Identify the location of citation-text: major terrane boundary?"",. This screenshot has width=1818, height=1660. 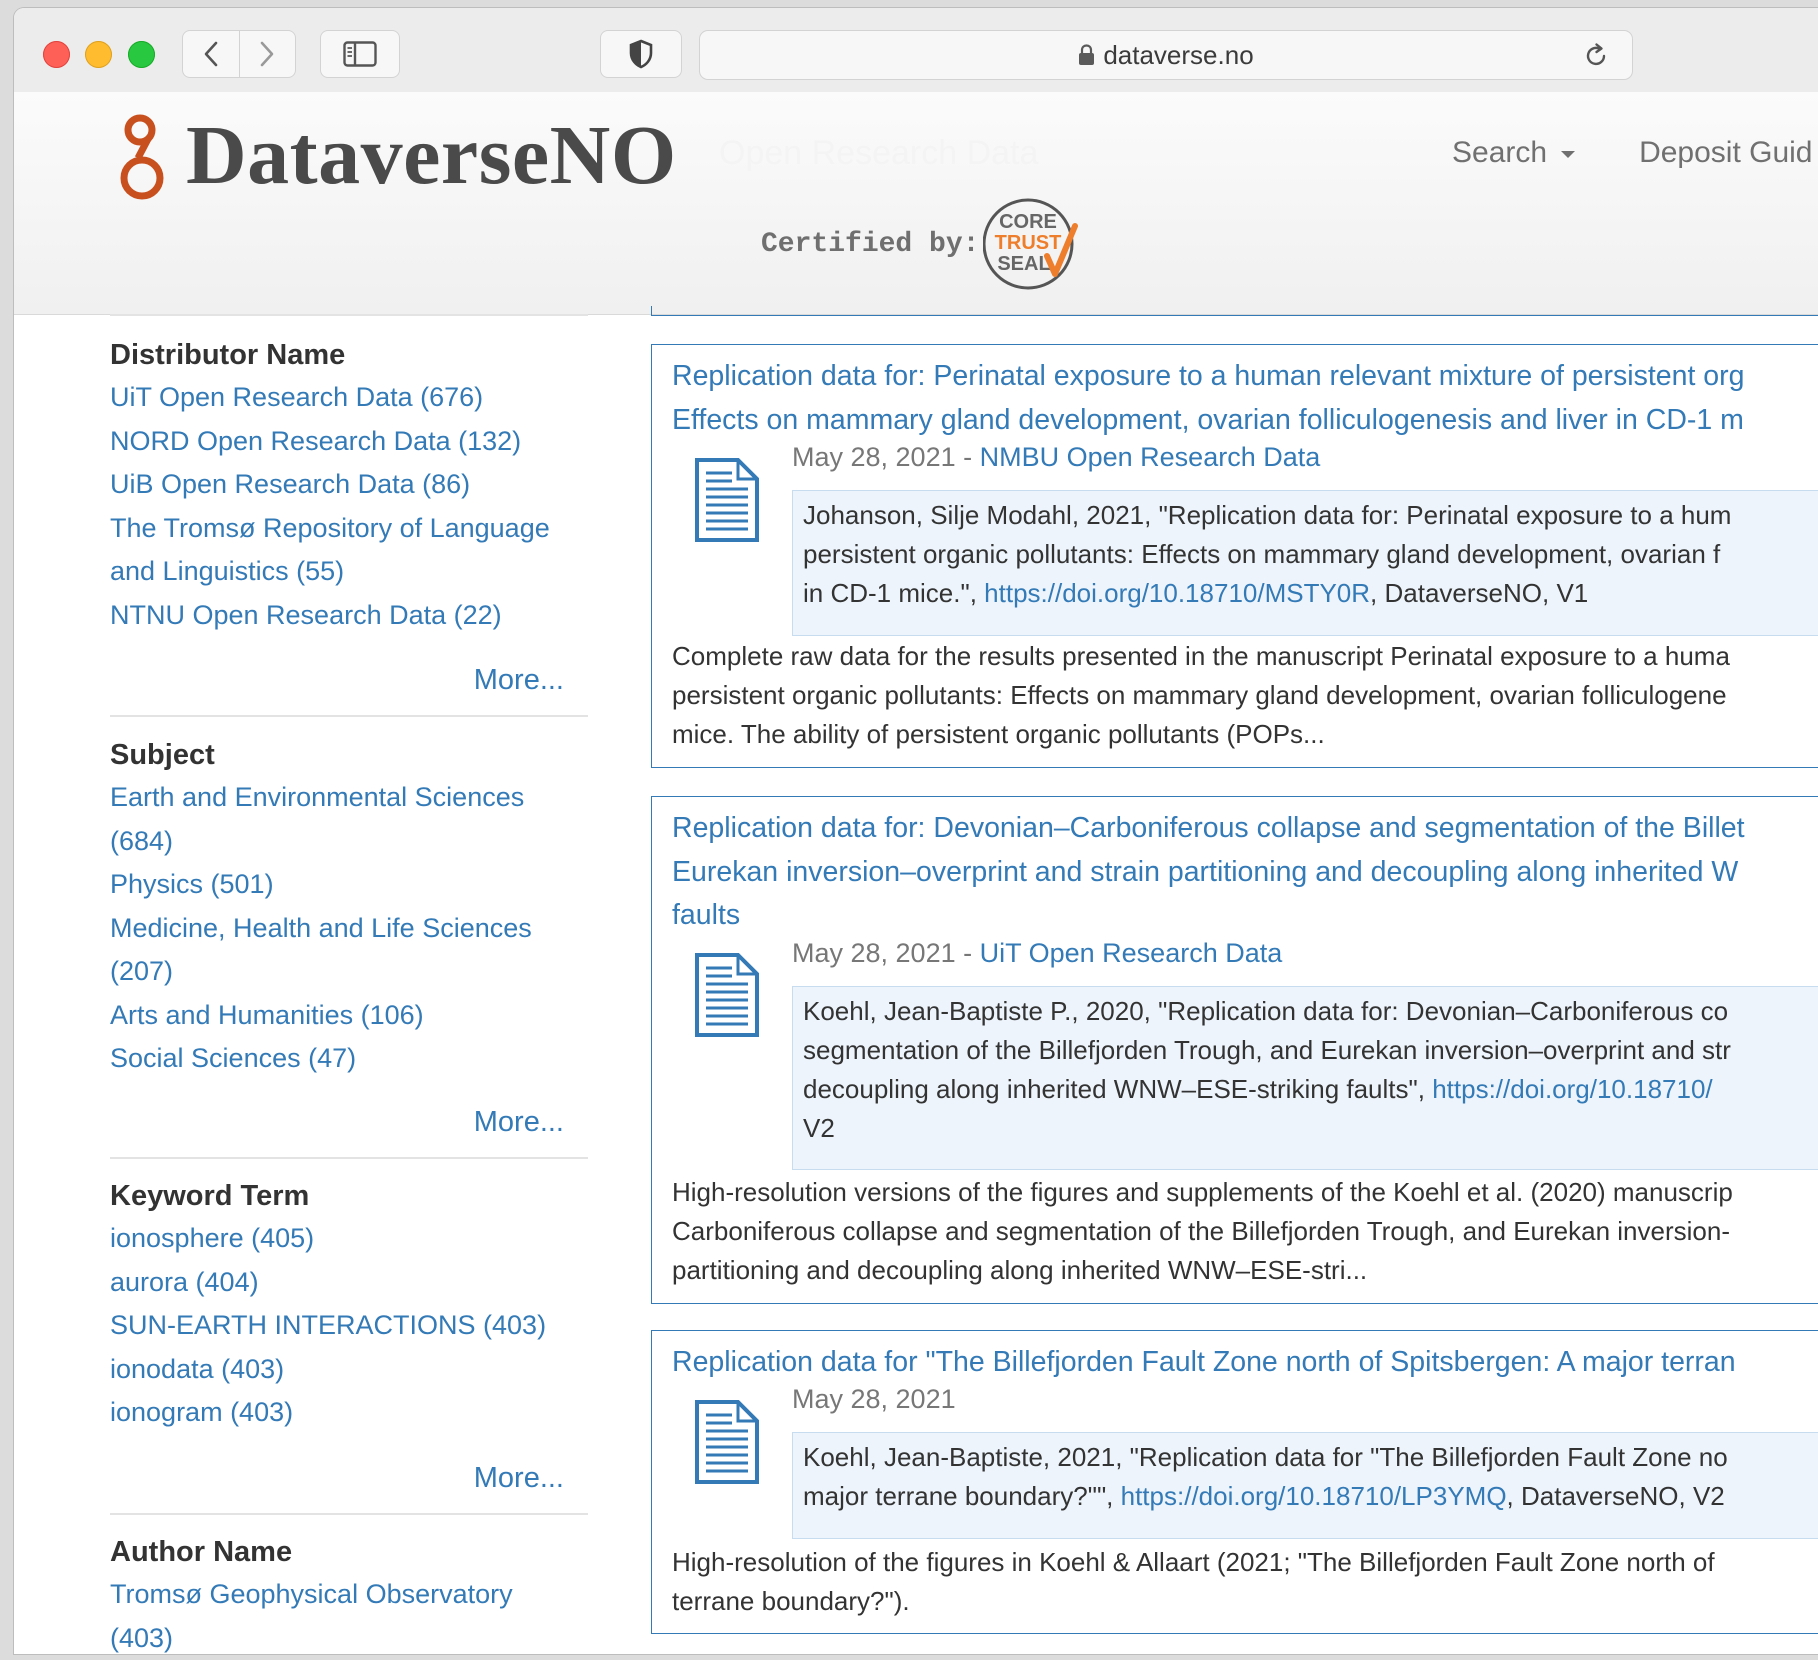
(962, 1496).